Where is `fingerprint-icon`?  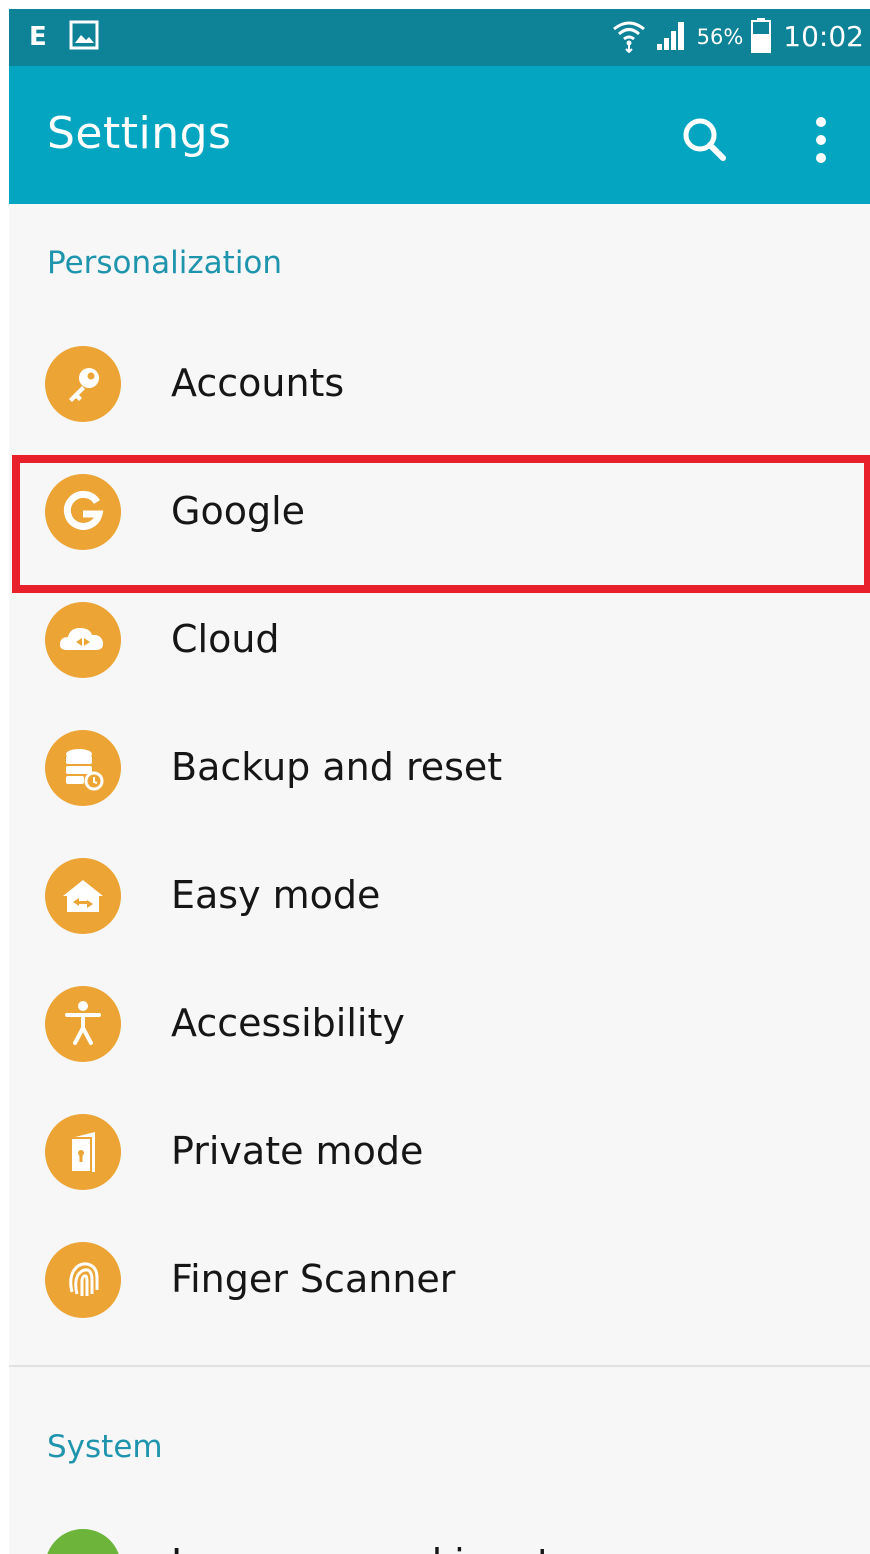
fingerprint-icon is located at coordinates (83, 1280).